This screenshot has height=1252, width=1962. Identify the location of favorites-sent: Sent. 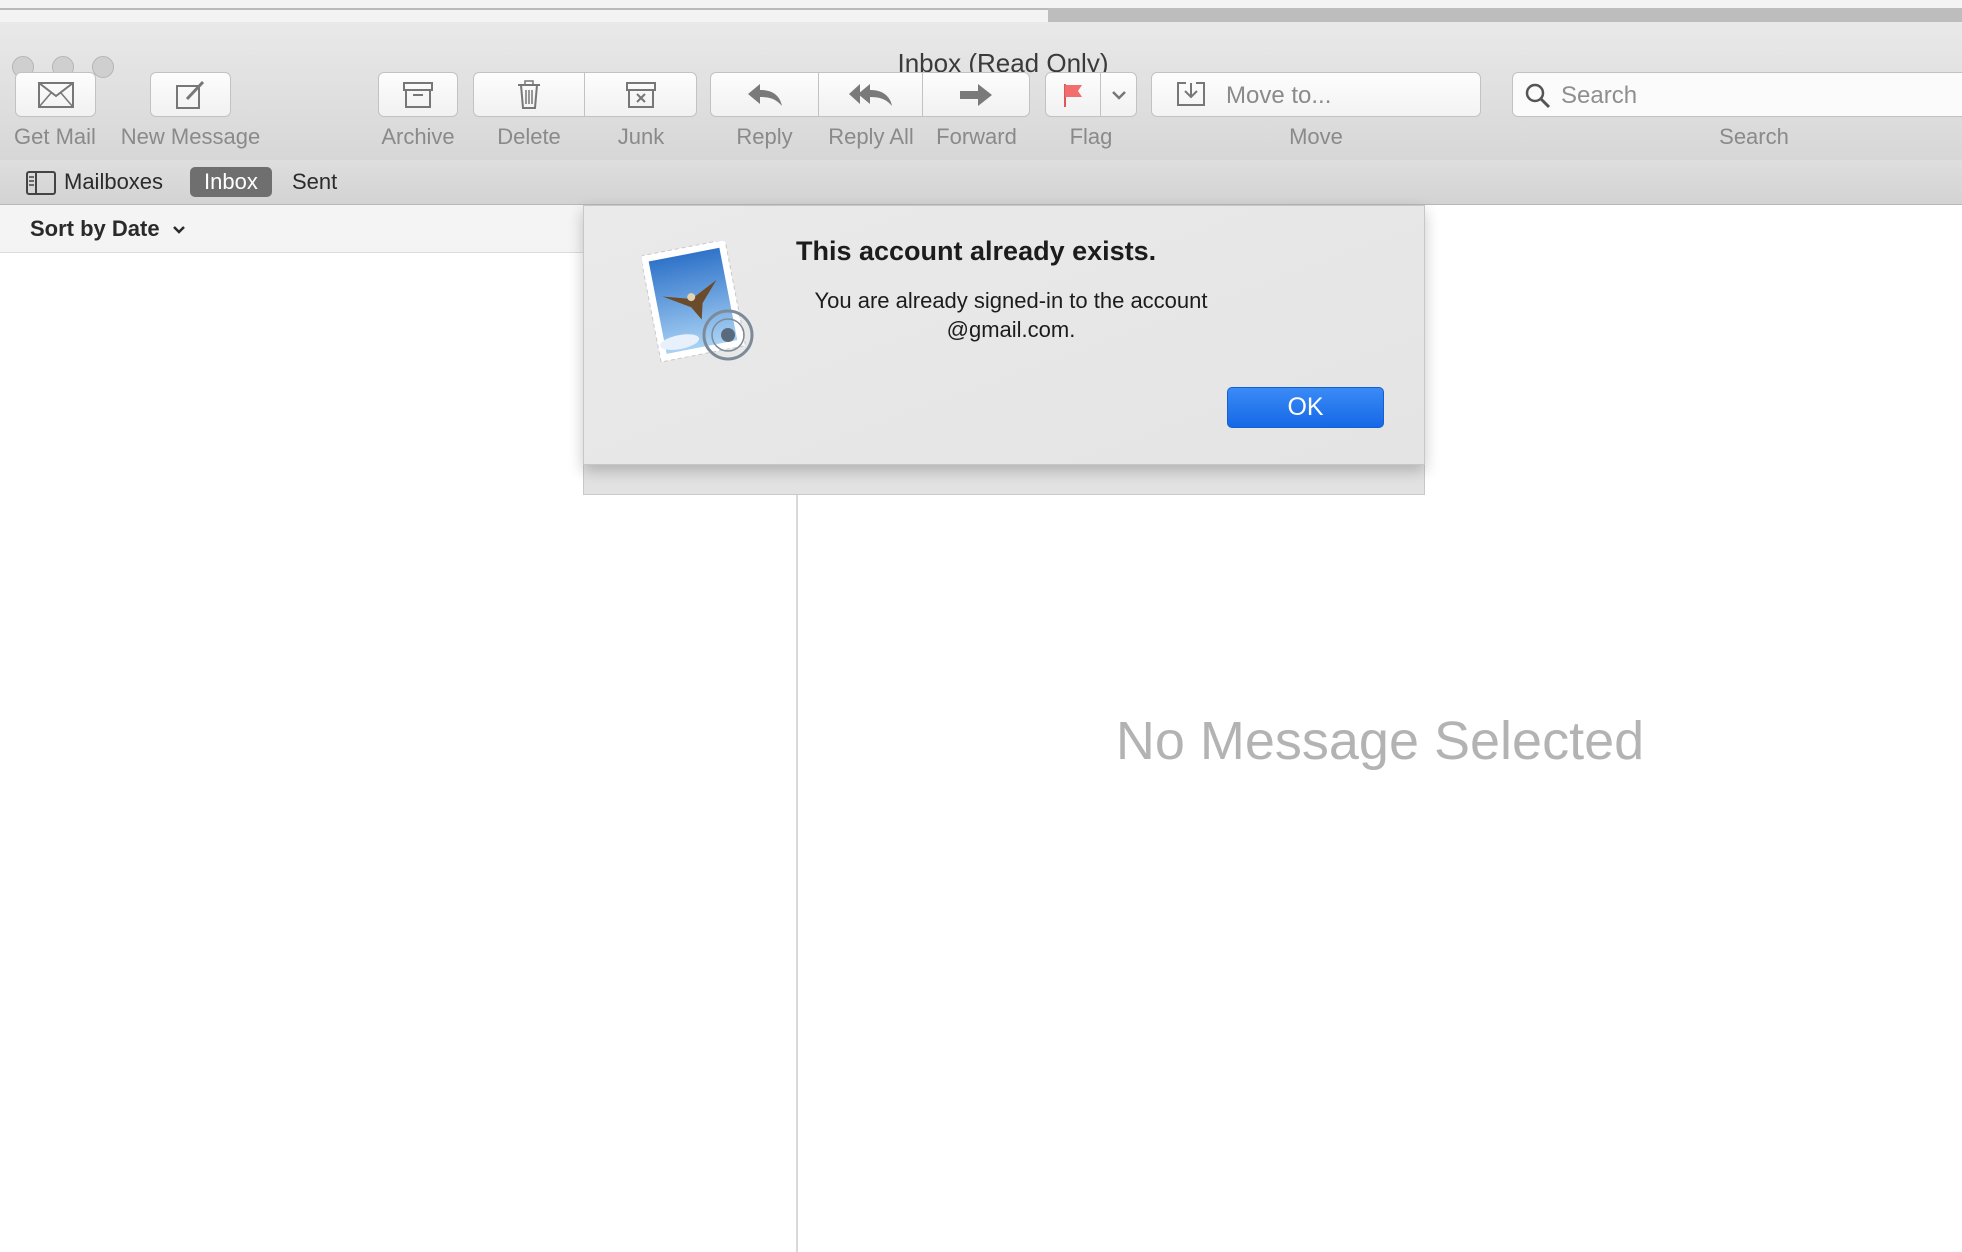
(314, 182).